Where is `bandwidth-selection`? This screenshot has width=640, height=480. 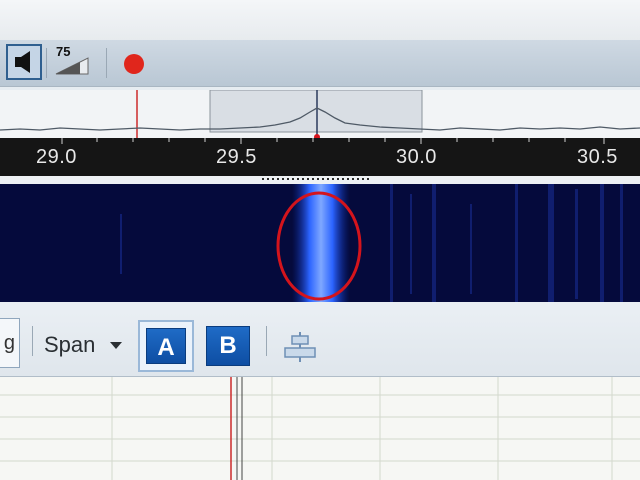
bandwidth-selection is located at coordinates (316, 111).